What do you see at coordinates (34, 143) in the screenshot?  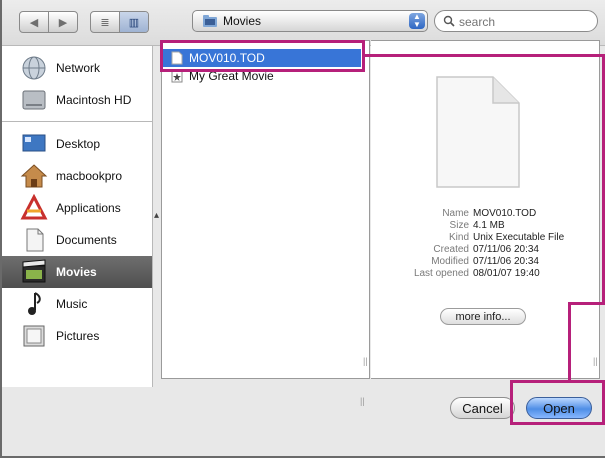 I see `desktop-icon` at bounding box center [34, 143].